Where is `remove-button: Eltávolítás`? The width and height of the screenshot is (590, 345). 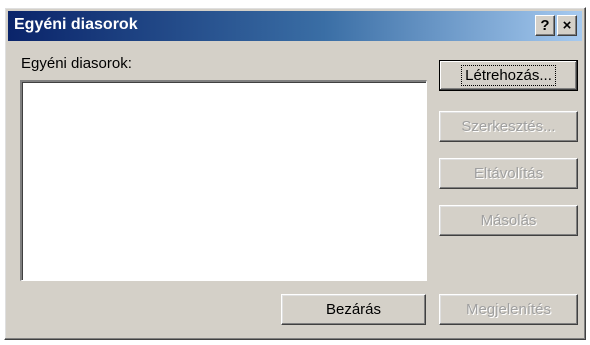 remove-button: Eltávolítás is located at coordinates (508, 173).